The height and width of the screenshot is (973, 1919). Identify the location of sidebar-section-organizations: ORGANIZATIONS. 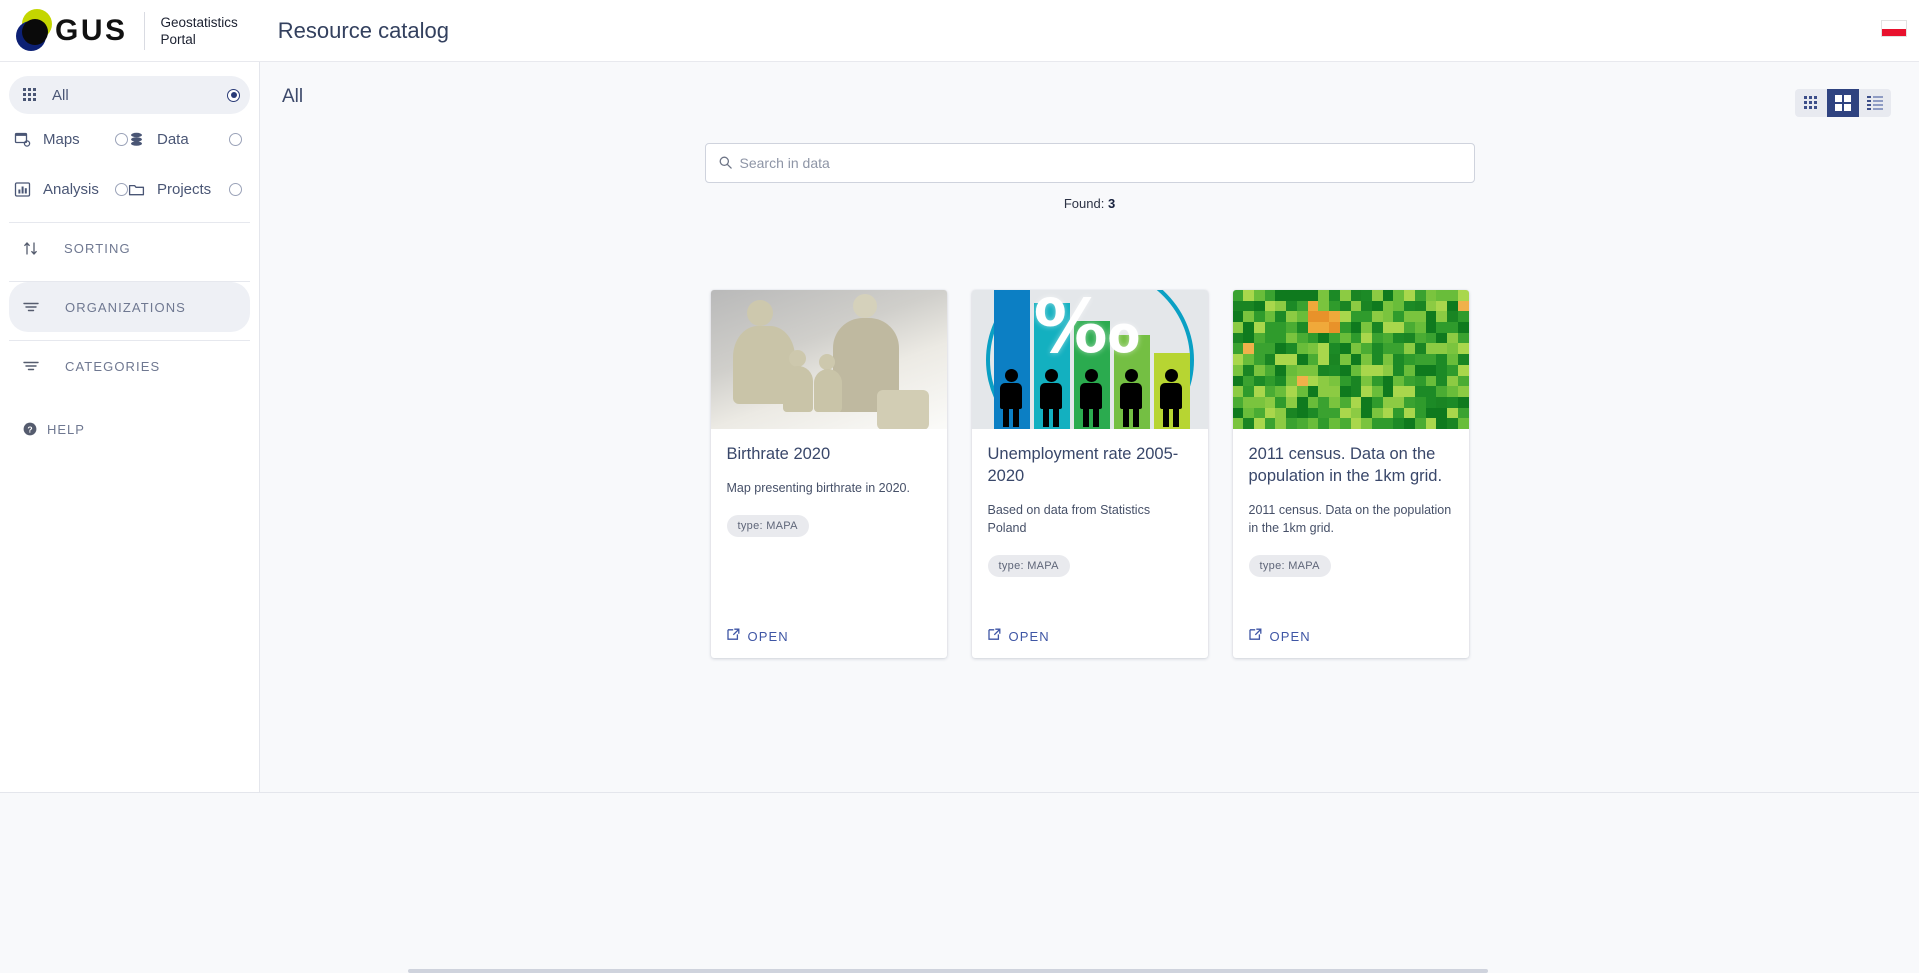
(129, 307).